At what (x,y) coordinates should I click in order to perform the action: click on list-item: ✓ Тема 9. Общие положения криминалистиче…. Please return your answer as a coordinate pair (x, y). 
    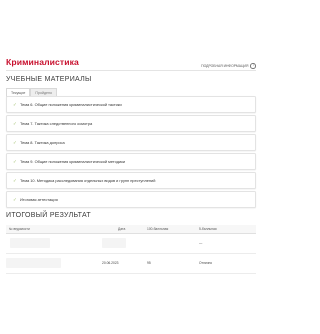
    Looking at the image, I should click on (131, 161).